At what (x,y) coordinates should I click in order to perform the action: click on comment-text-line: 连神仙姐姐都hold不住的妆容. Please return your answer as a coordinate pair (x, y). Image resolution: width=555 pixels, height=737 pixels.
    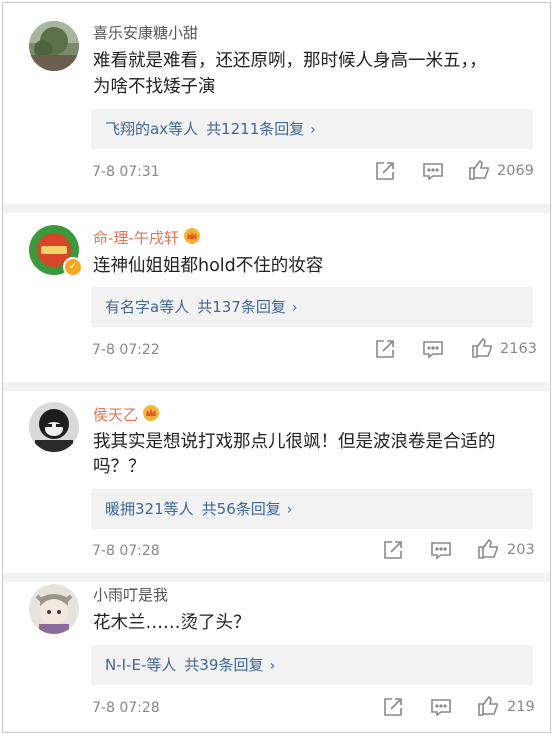
    Looking at the image, I should click on (208, 266).